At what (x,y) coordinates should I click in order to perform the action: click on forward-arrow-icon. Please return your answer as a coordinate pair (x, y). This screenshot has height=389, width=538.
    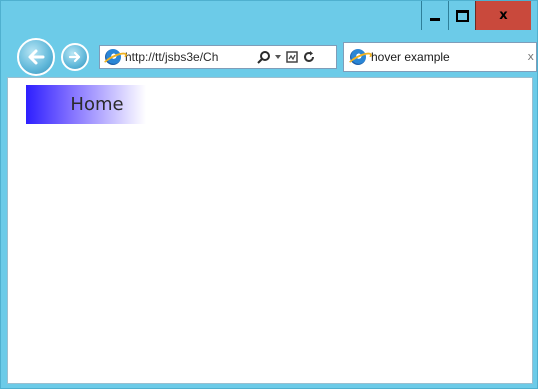
    Looking at the image, I should click on (74, 57).